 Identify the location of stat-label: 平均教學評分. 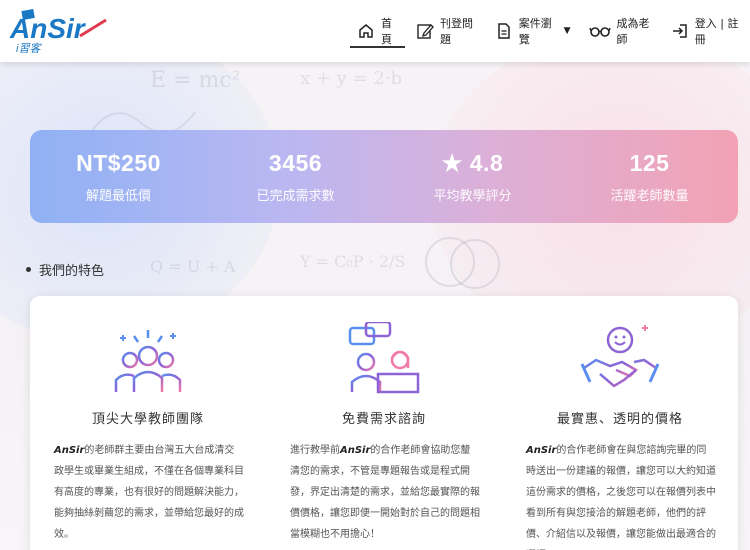
(472, 196).